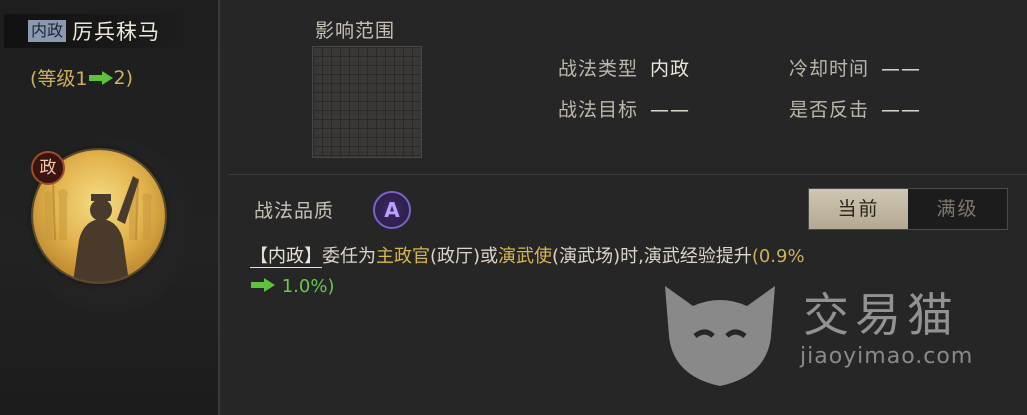 This screenshot has height=415, width=1027. Describe the element at coordinates (901, 69) in the screenshot. I see `cooldown-value: ——` at that location.